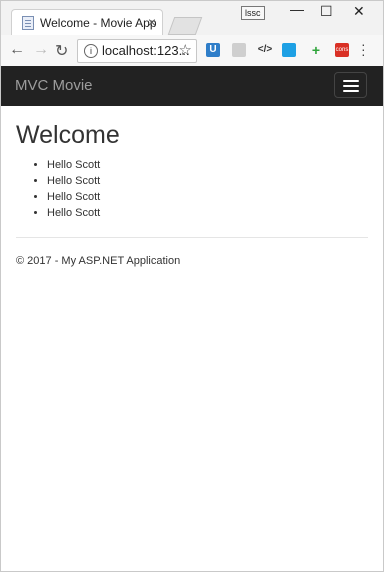 The width and height of the screenshot is (384, 572). I want to click on forward-button: →, so click(41, 50).